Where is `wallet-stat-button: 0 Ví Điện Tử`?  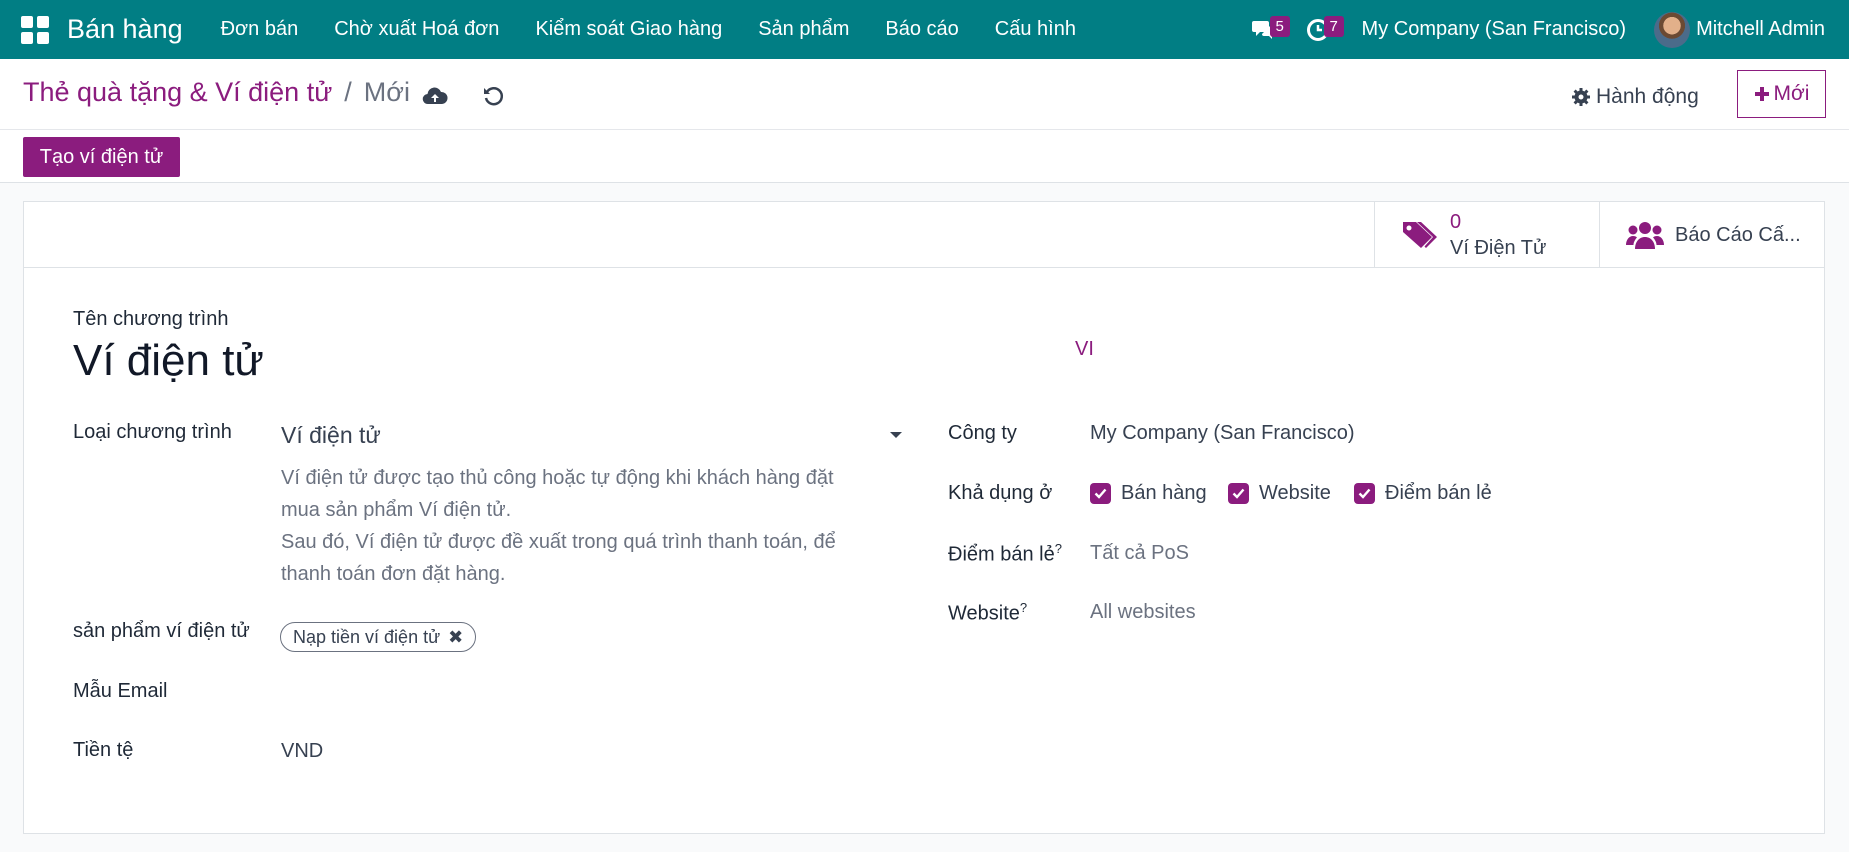 wallet-stat-button: 0 Ví Điện Tử is located at coordinates (1486, 235).